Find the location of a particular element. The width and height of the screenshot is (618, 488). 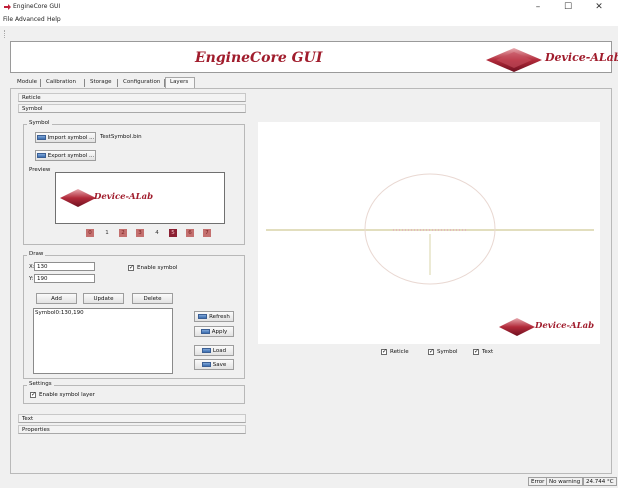

symbol-slot-1: 1 is located at coordinates (107, 233).